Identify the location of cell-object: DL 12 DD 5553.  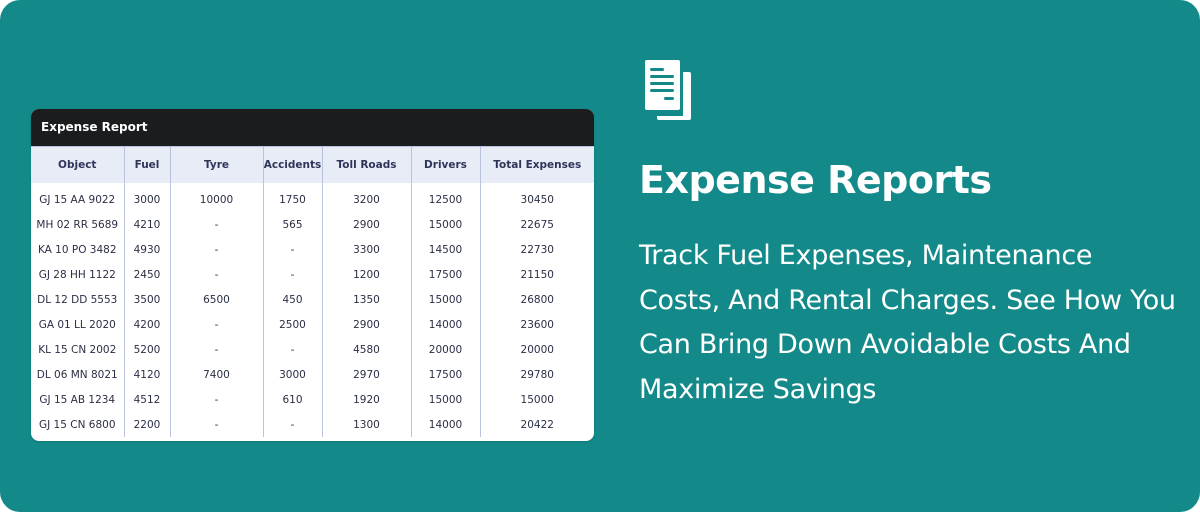
(77, 299).